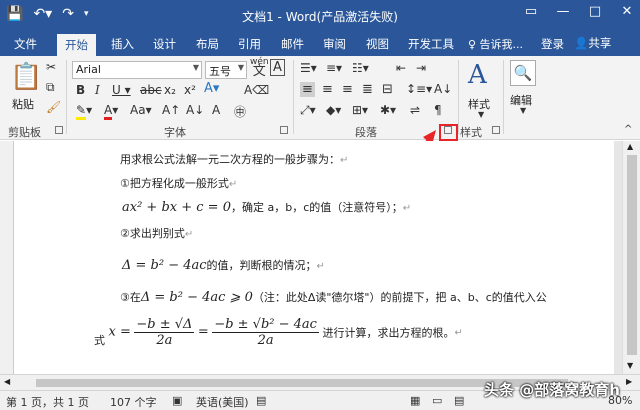 Image resolution: width=640 pixels, height=410 pixels. I want to click on scroll-up-icon: ▲, so click(630, 146).